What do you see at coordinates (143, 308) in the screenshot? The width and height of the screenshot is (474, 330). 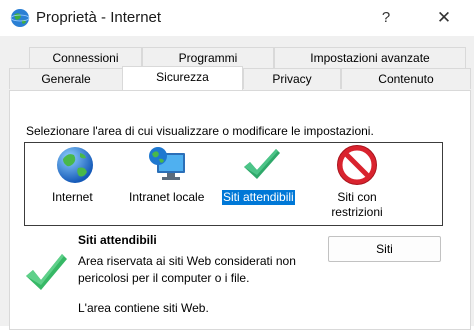 I see `selected-zone-note: L'area contiene siti Web.` at bounding box center [143, 308].